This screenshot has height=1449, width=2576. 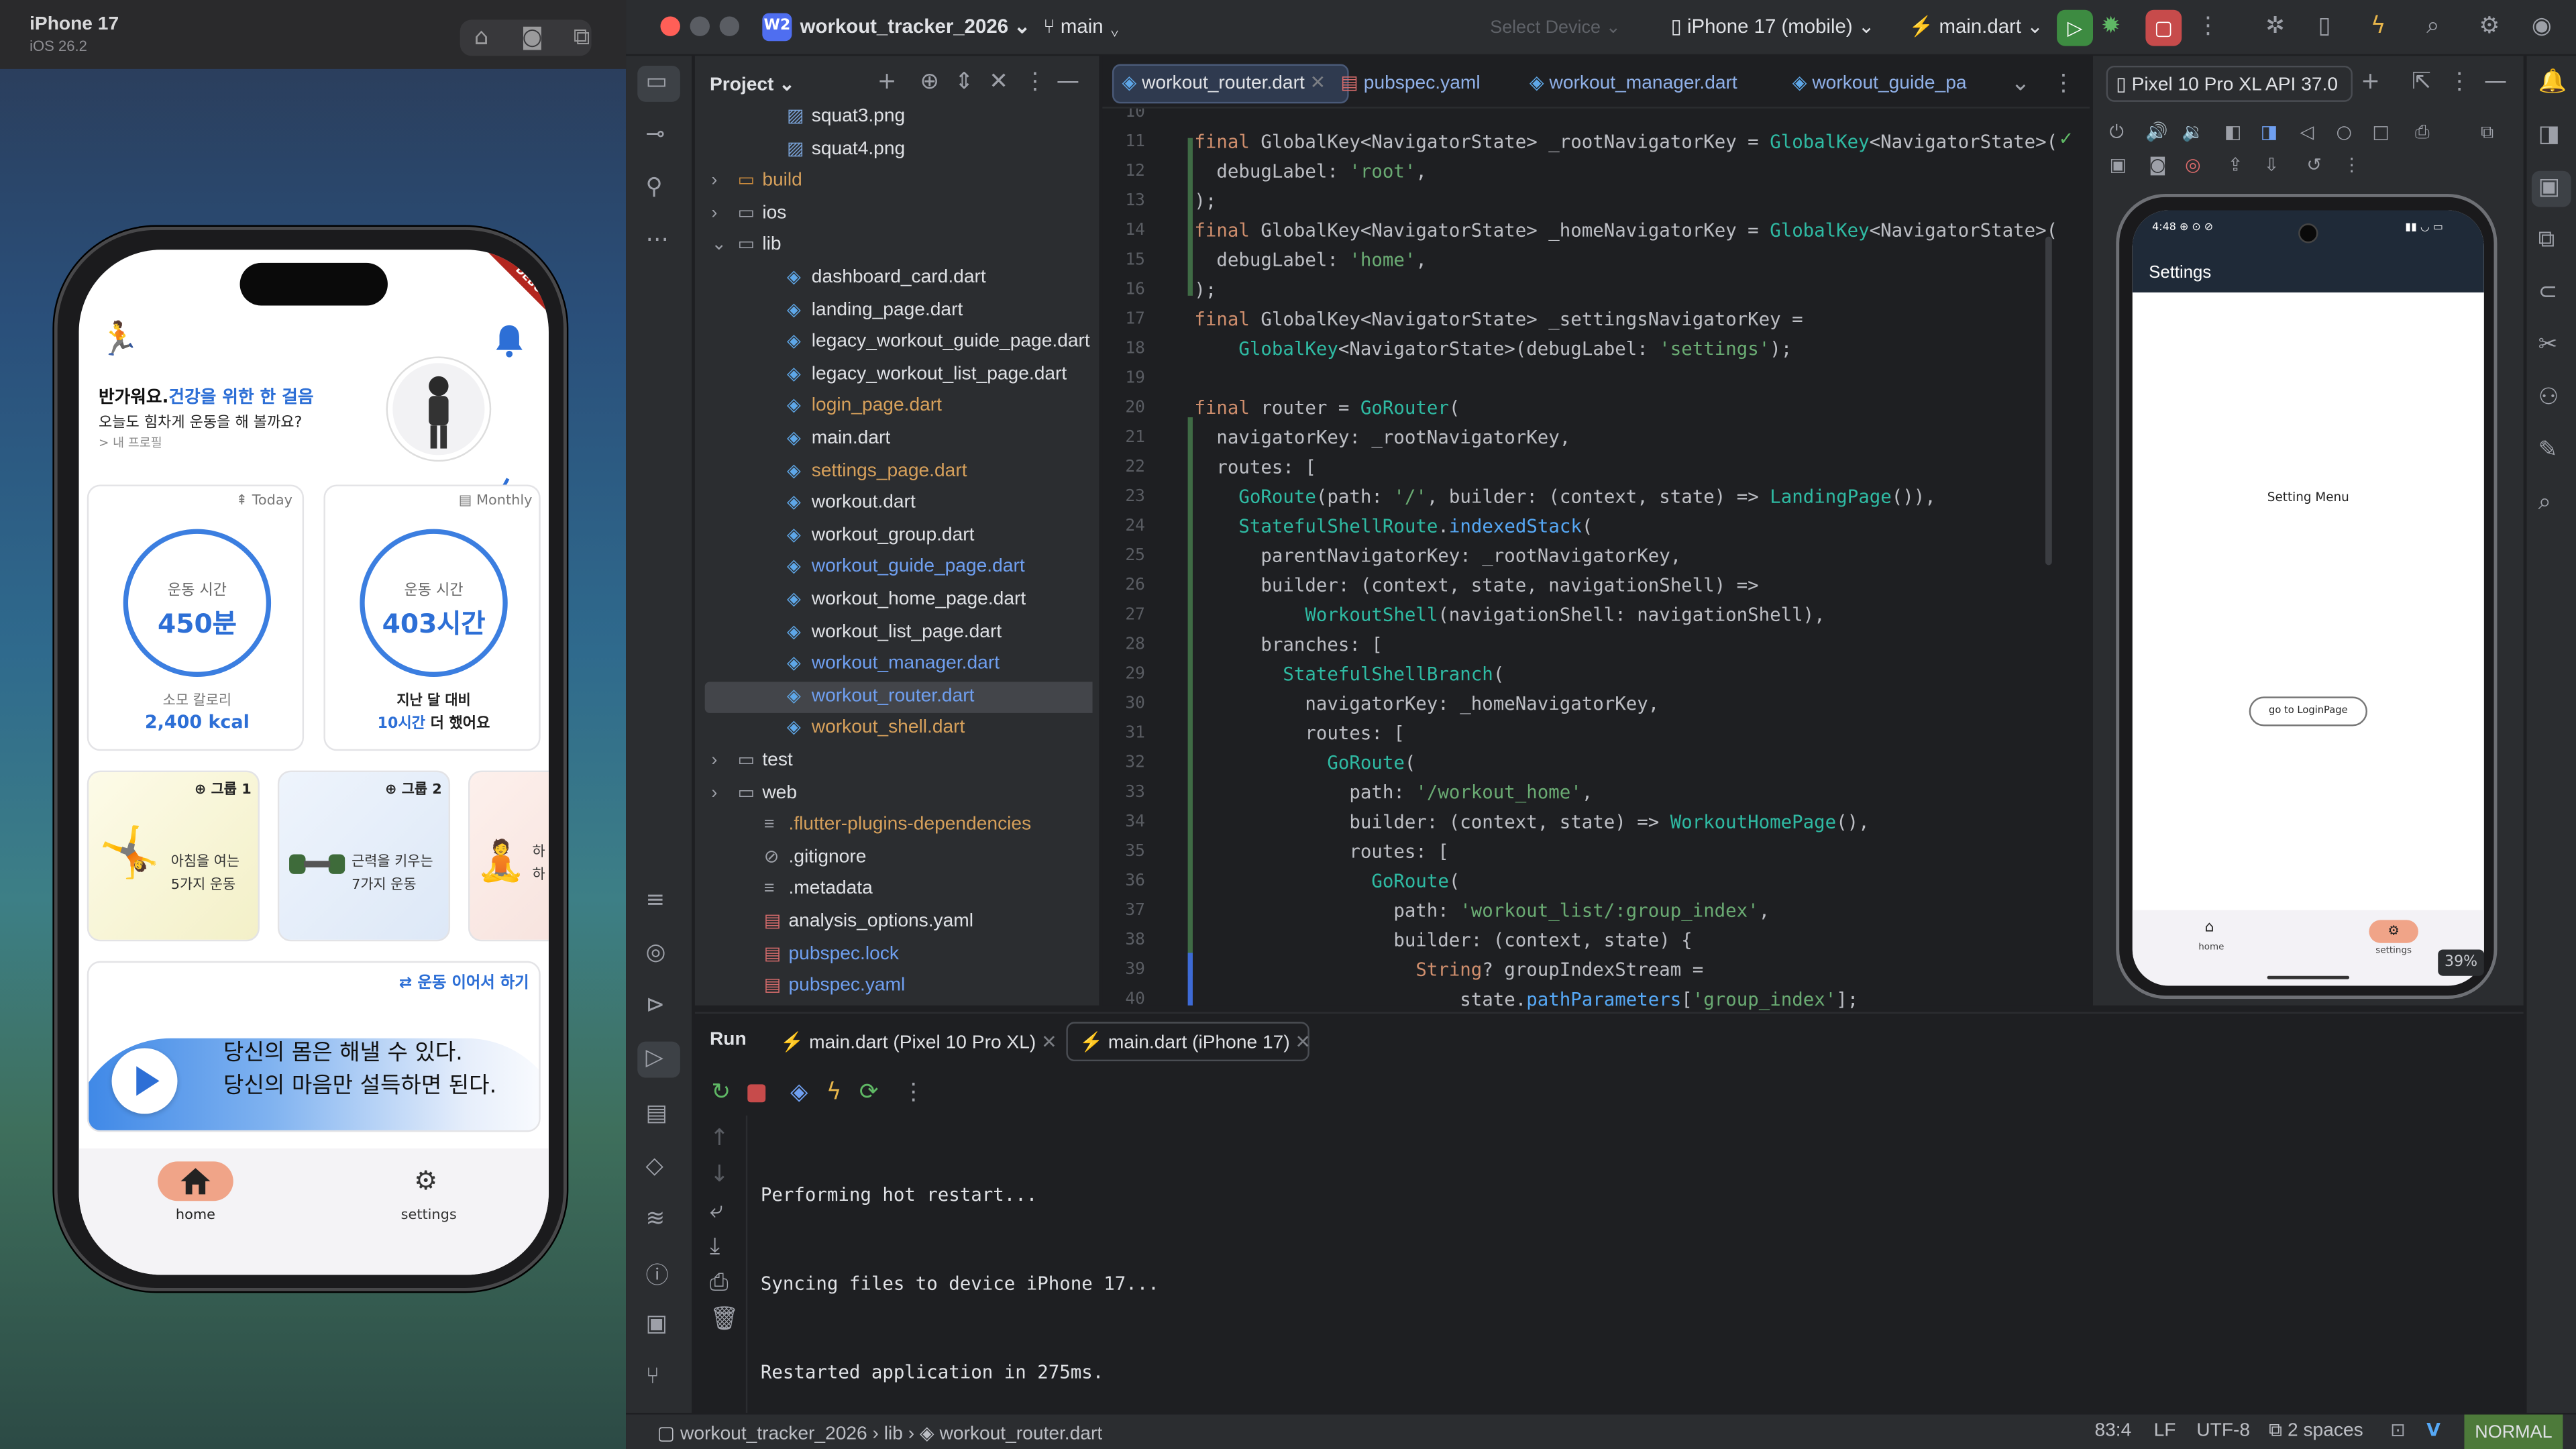 I want to click on run-tool-icon: ▷, so click(x=654, y=1058).